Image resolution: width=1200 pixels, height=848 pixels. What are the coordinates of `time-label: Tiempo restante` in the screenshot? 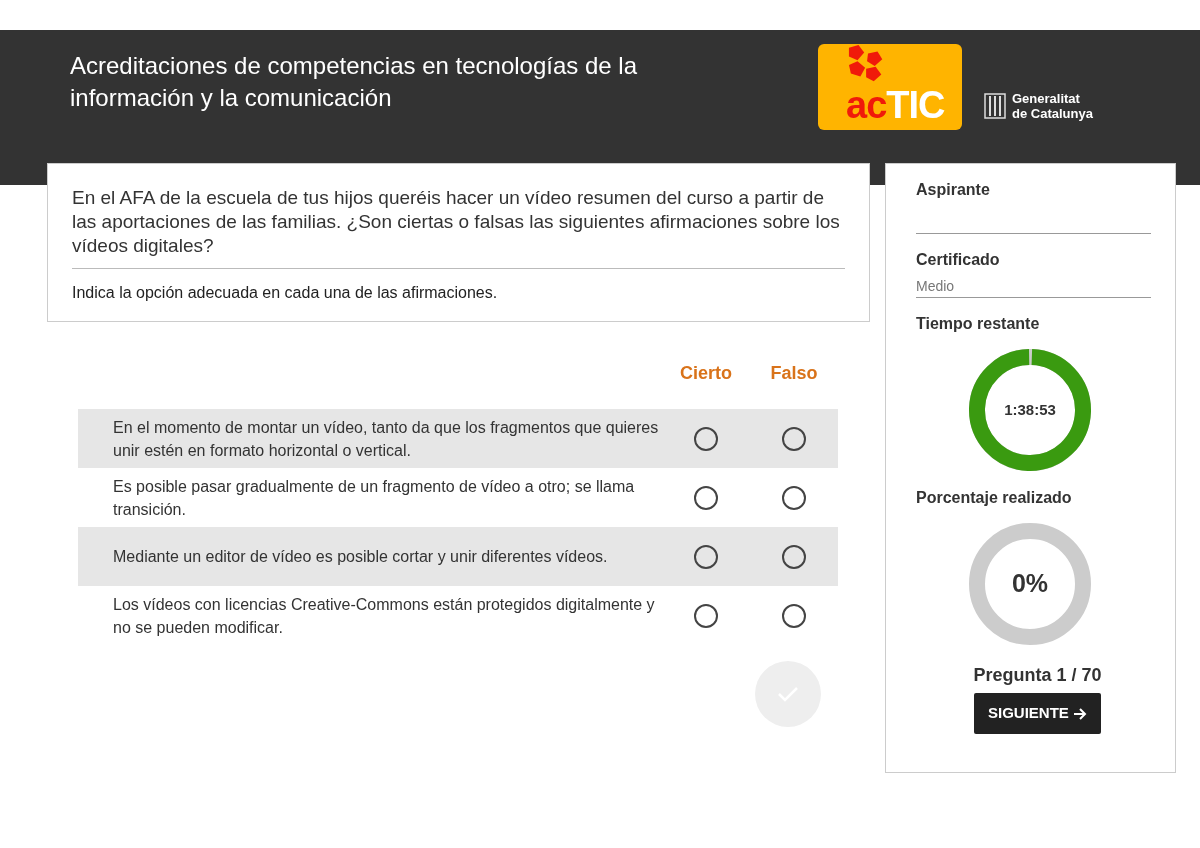 It's located at (978, 324).